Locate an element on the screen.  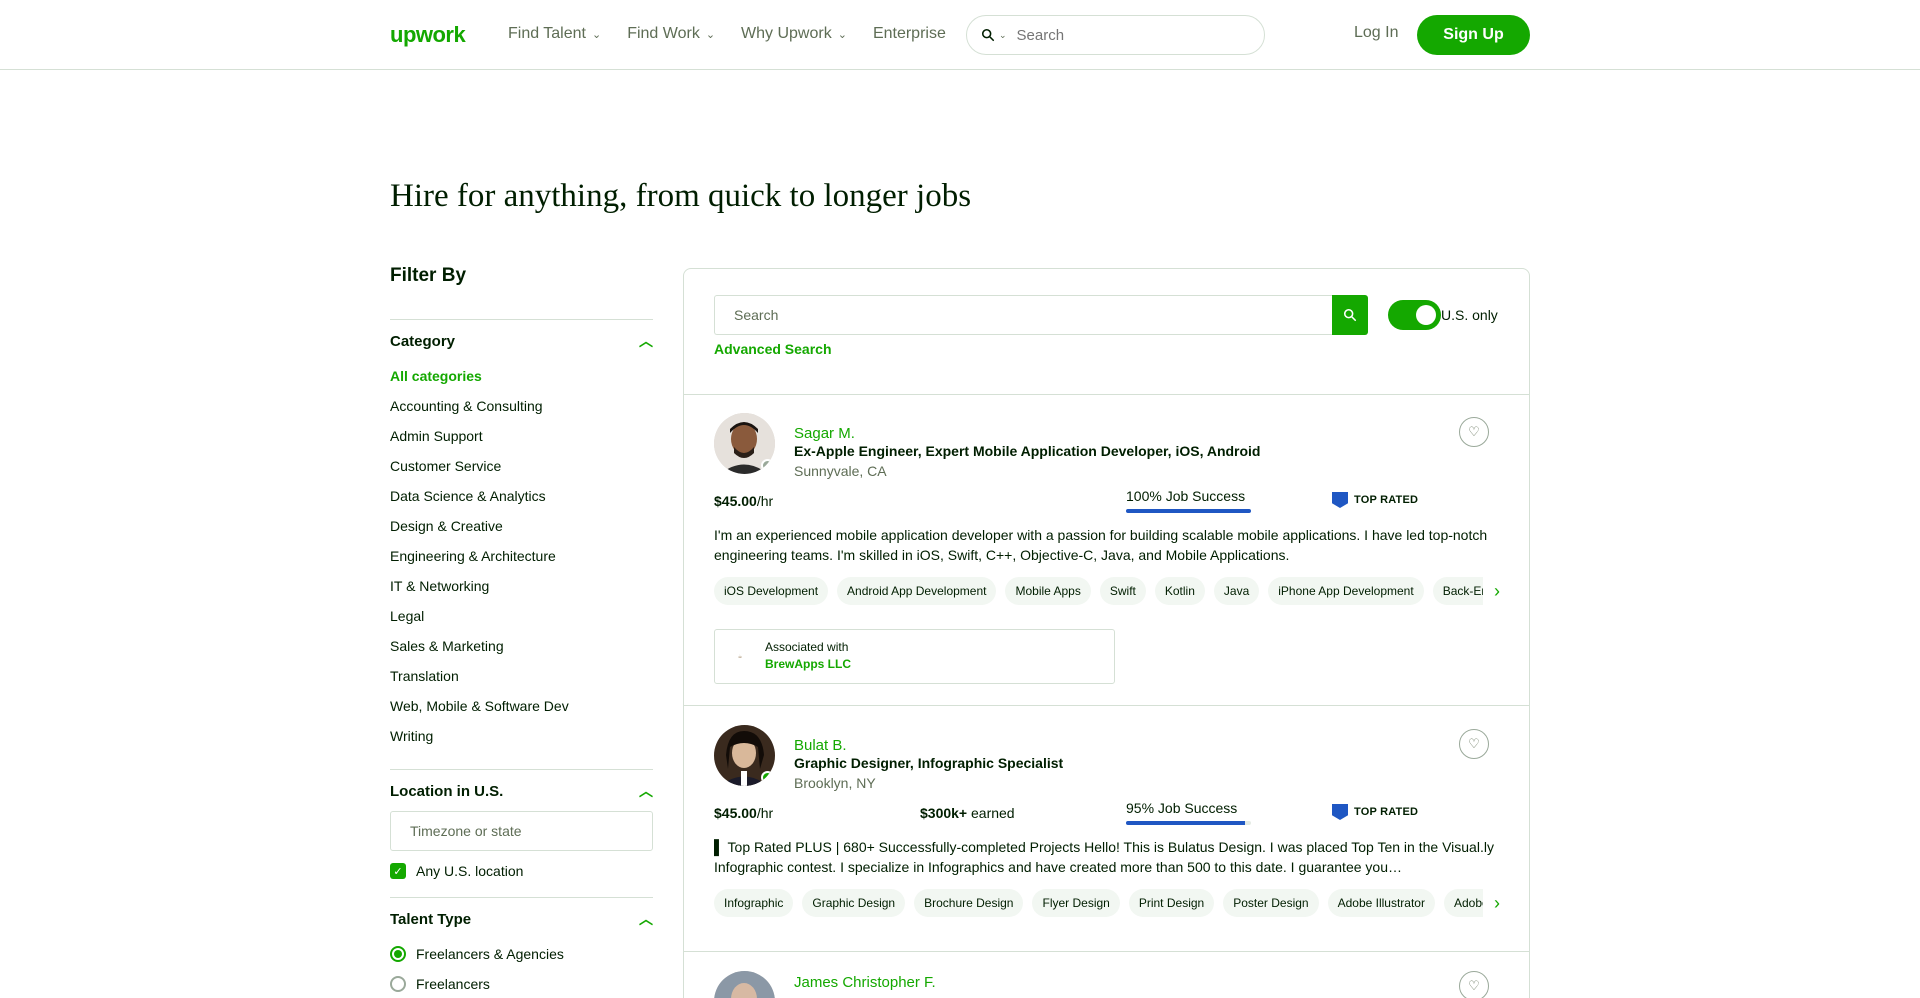
upwork-logo: upwork is located at coordinates (428, 35).